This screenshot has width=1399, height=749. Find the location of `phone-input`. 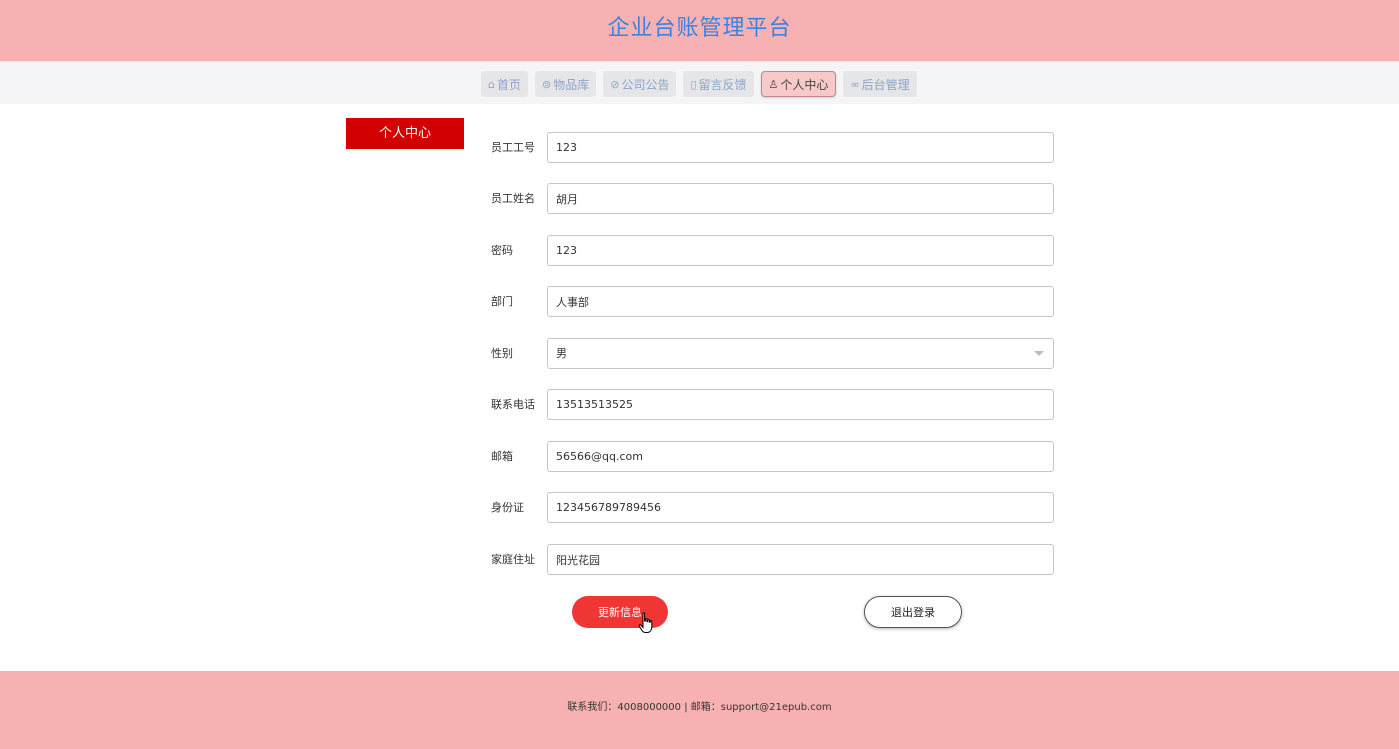

phone-input is located at coordinates (800, 404).